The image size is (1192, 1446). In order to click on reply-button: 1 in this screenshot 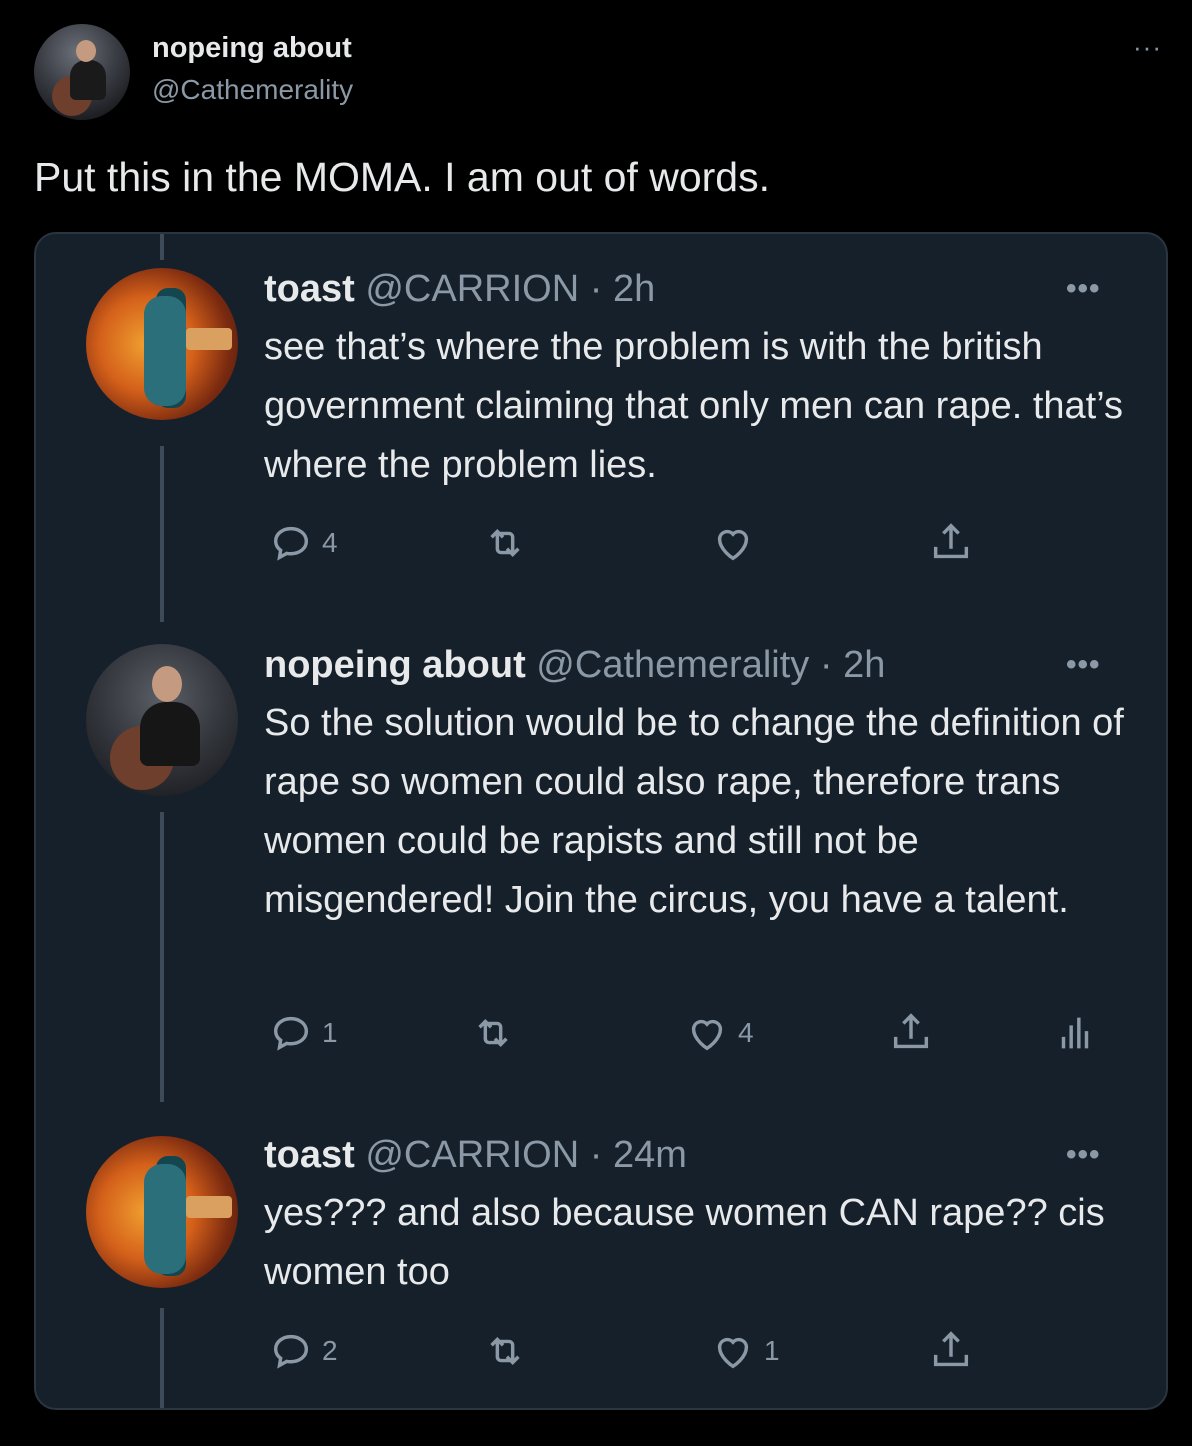, I will do `click(303, 1033)`.